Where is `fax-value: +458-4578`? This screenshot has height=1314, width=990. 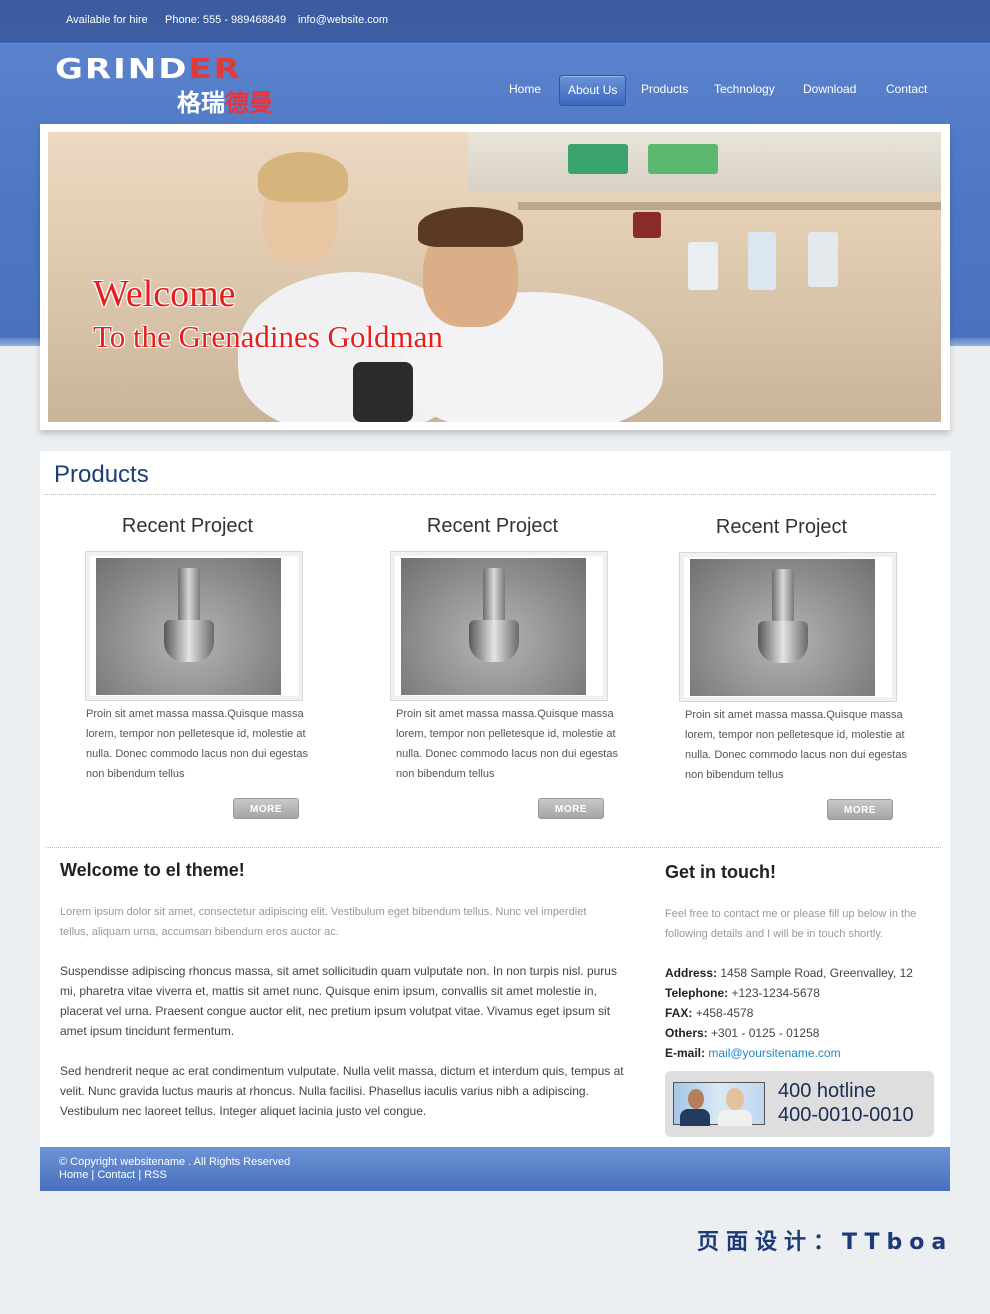 fax-value: +458-4578 is located at coordinates (724, 1013).